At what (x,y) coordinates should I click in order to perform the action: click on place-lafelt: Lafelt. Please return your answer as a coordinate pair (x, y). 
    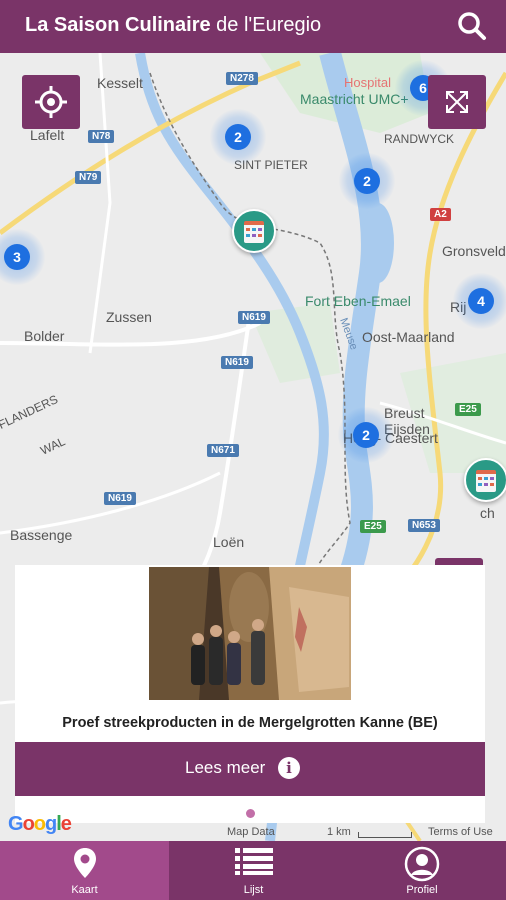
    Looking at the image, I should click on (47, 135).